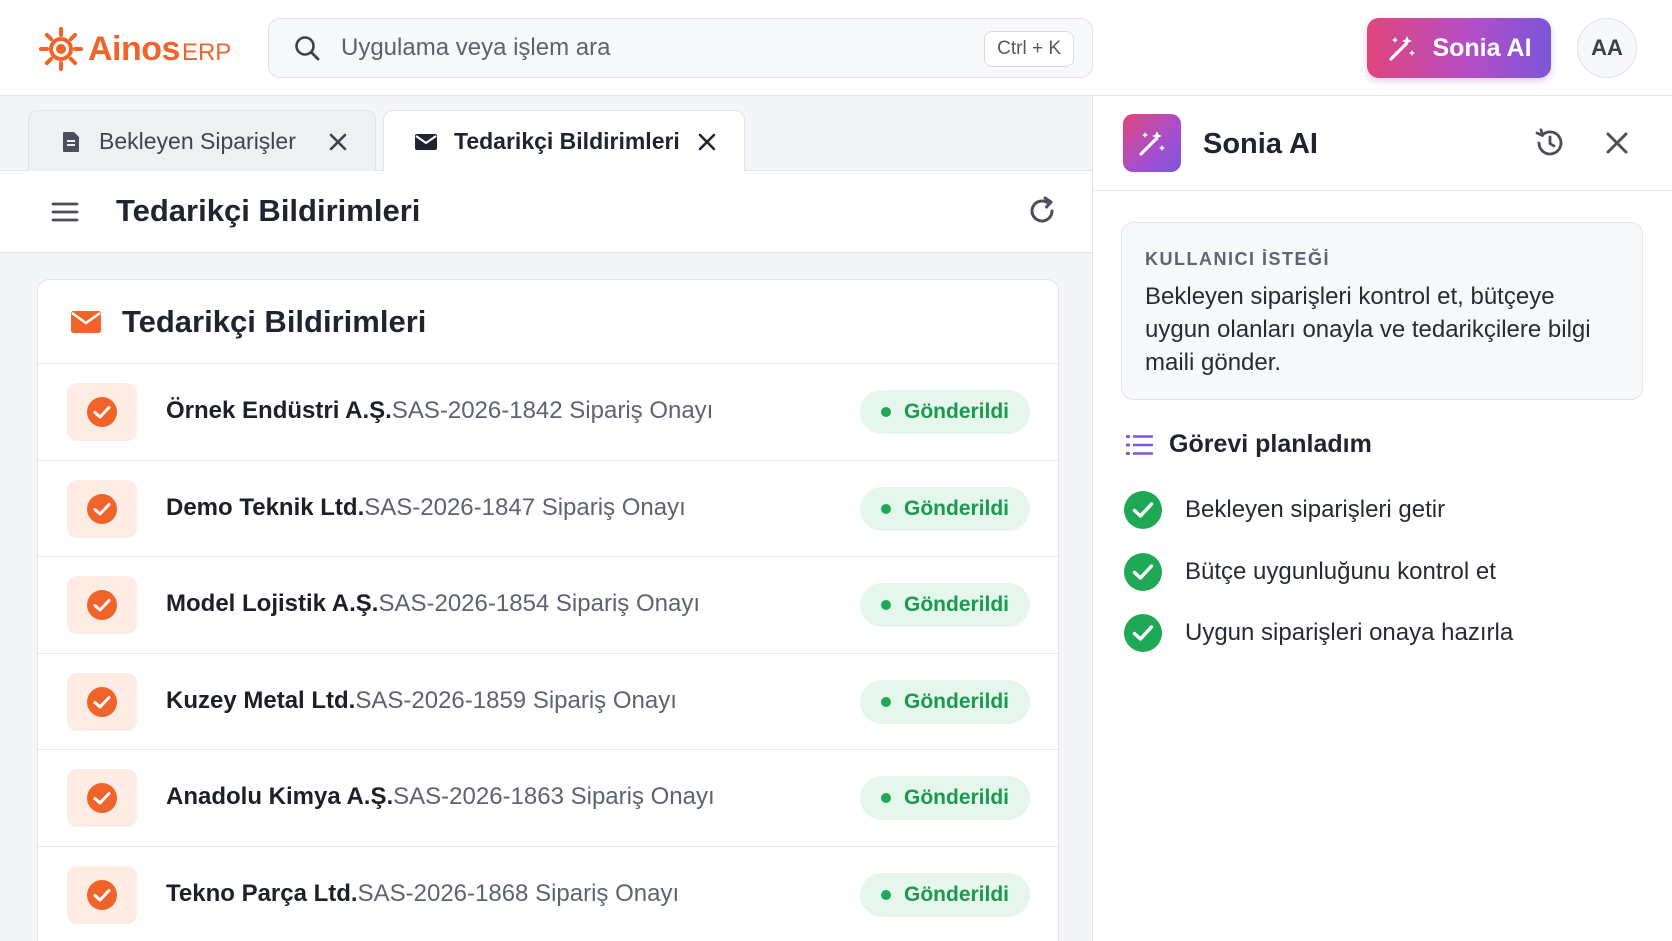 Image resolution: width=1672 pixels, height=941 pixels. What do you see at coordinates (546, 212) in the screenshot?
I see `page-header: Tedarikçi Bildirimleri` at bounding box center [546, 212].